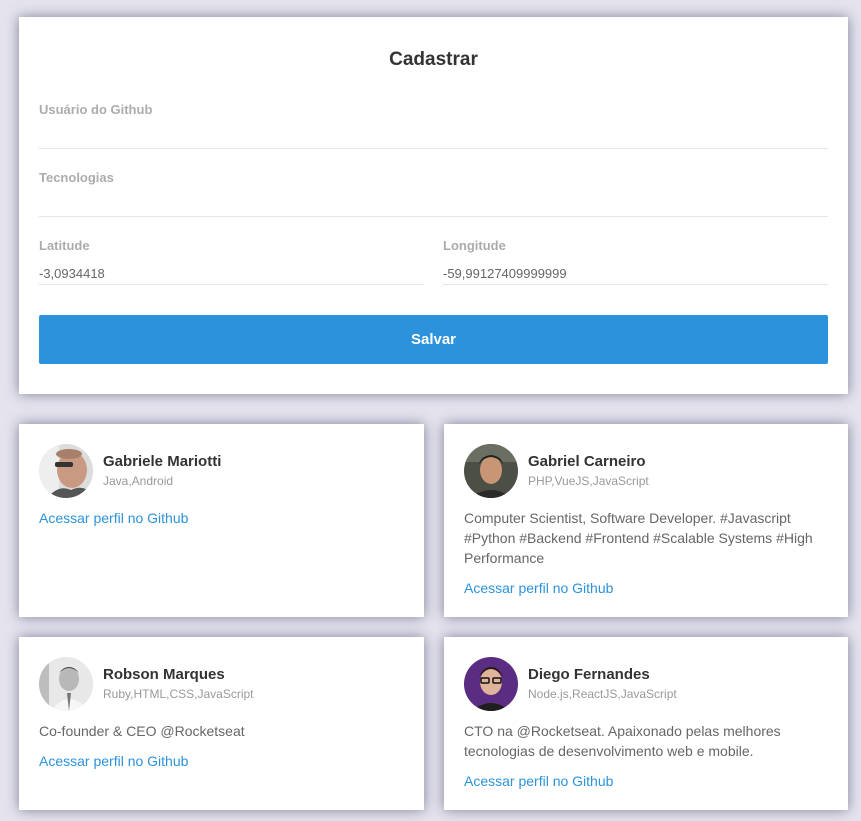 The width and height of the screenshot is (861, 821). Describe the element at coordinates (164, 674) in the screenshot. I see `dev-name: Robson Marques` at that location.